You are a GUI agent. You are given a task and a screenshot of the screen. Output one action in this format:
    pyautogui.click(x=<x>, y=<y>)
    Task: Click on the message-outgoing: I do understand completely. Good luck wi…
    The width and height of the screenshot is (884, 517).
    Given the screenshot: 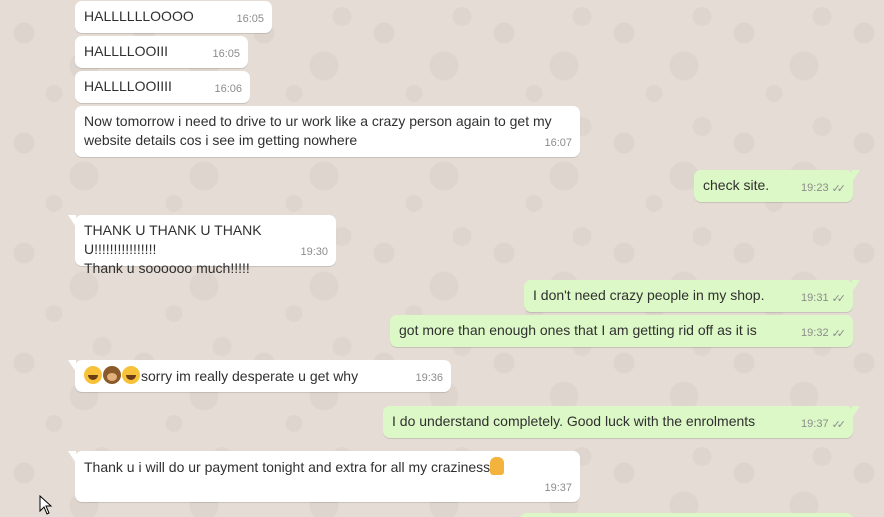 What is the action you would take?
    pyautogui.click(x=621, y=422)
    